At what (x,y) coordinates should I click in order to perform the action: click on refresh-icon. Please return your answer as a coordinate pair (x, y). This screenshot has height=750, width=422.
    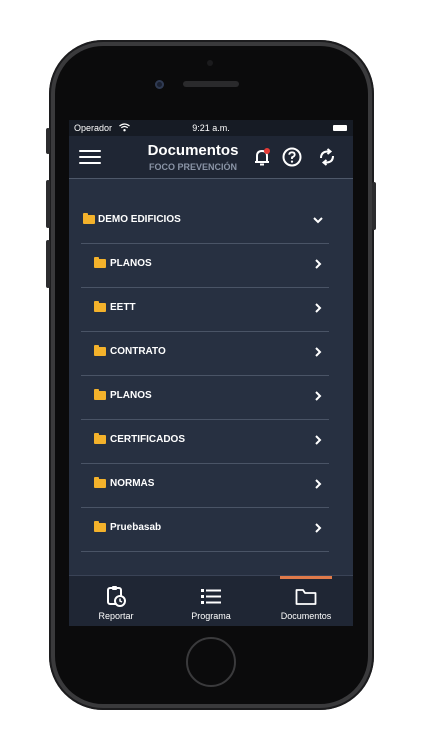
    Looking at the image, I should click on (327, 157).